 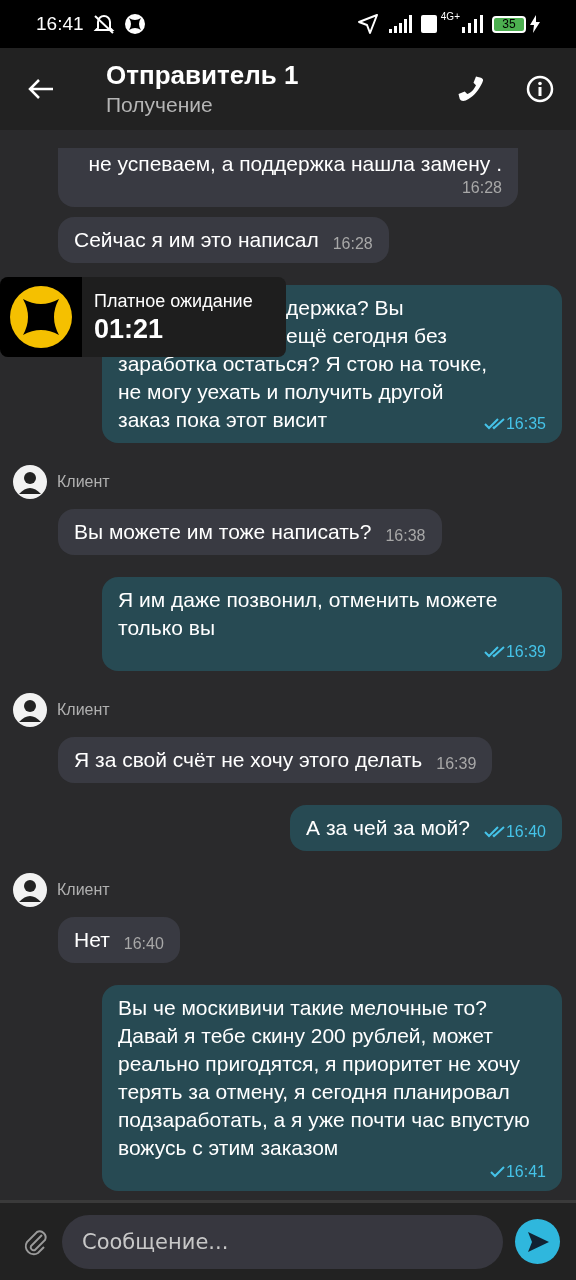 What do you see at coordinates (388, 828) in the screenshot?
I see `message-text: А за чей за мой?` at bounding box center [388, 828].